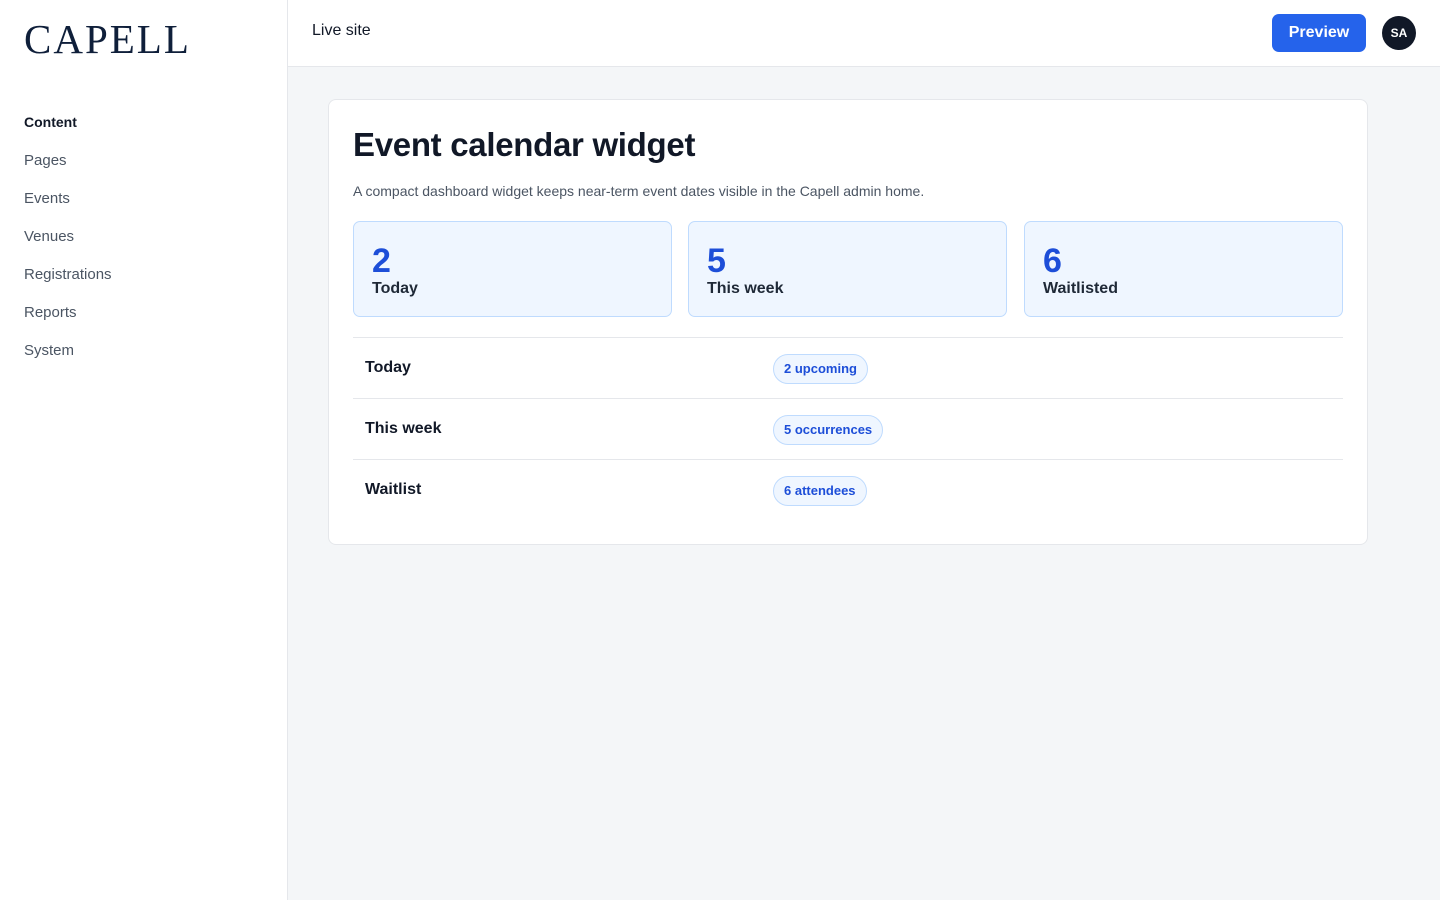  What do you see at coordinates (1319, 33) in the screenshot?
I see `preview-button: Preview` at bounding box center [1319, 33].